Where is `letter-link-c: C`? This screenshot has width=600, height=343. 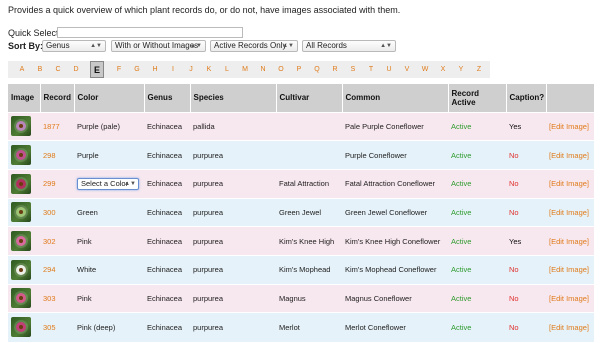 letter-link-c: C is located at coordinates (58, 69).